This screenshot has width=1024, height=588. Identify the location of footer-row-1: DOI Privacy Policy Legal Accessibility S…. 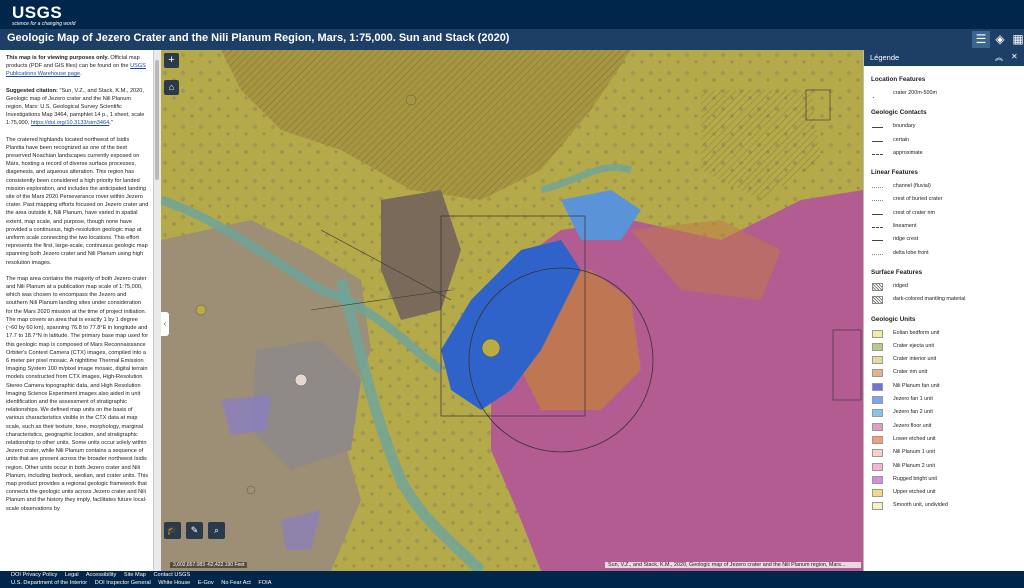
(103, 575).